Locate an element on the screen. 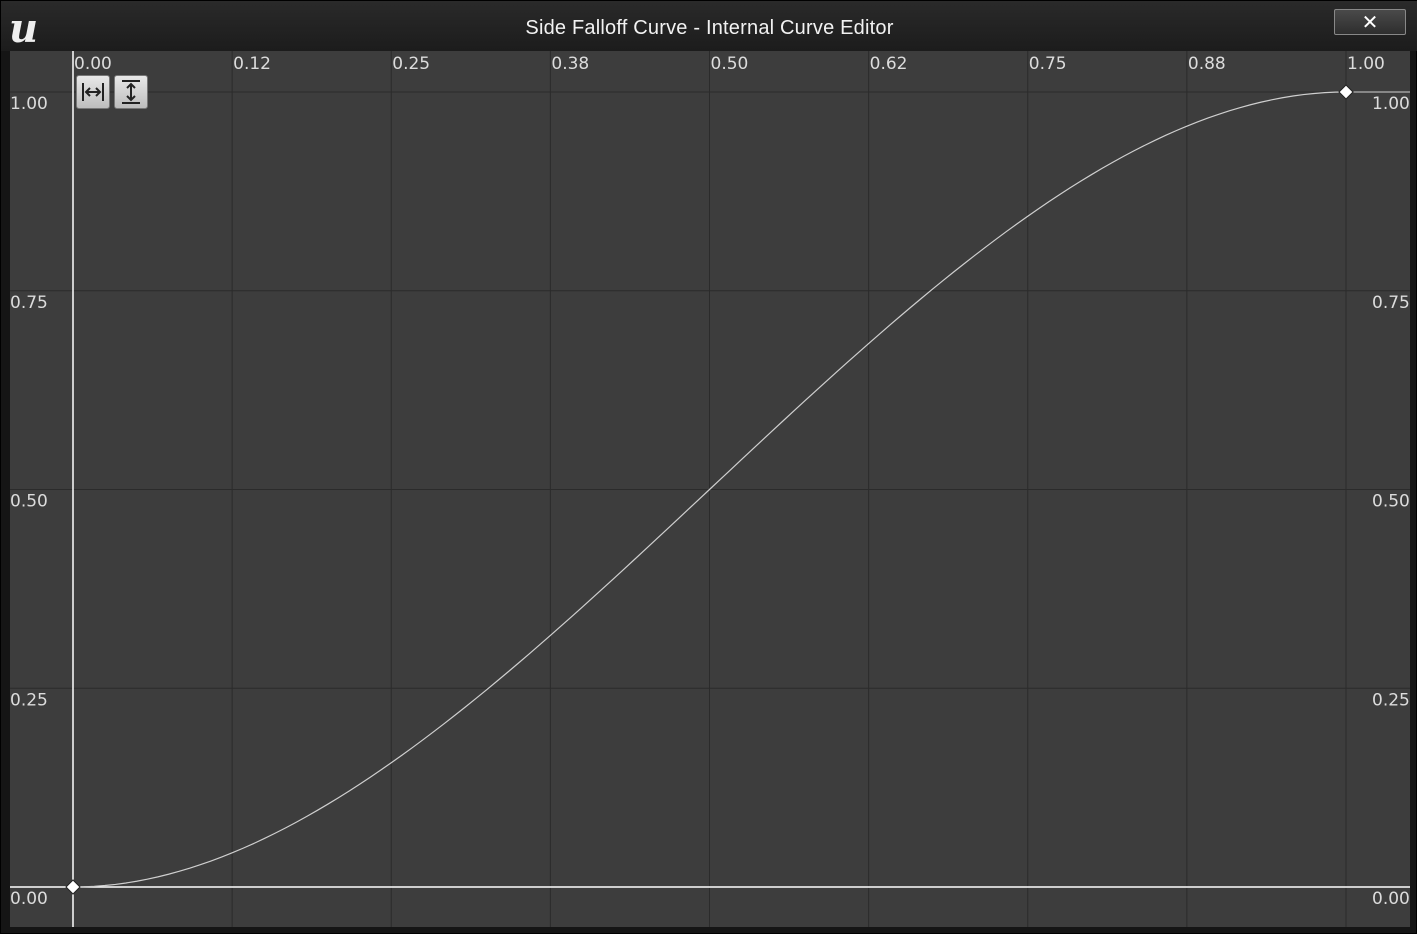  x-tick-label: 0.62 is located at coordinates (889, 64).